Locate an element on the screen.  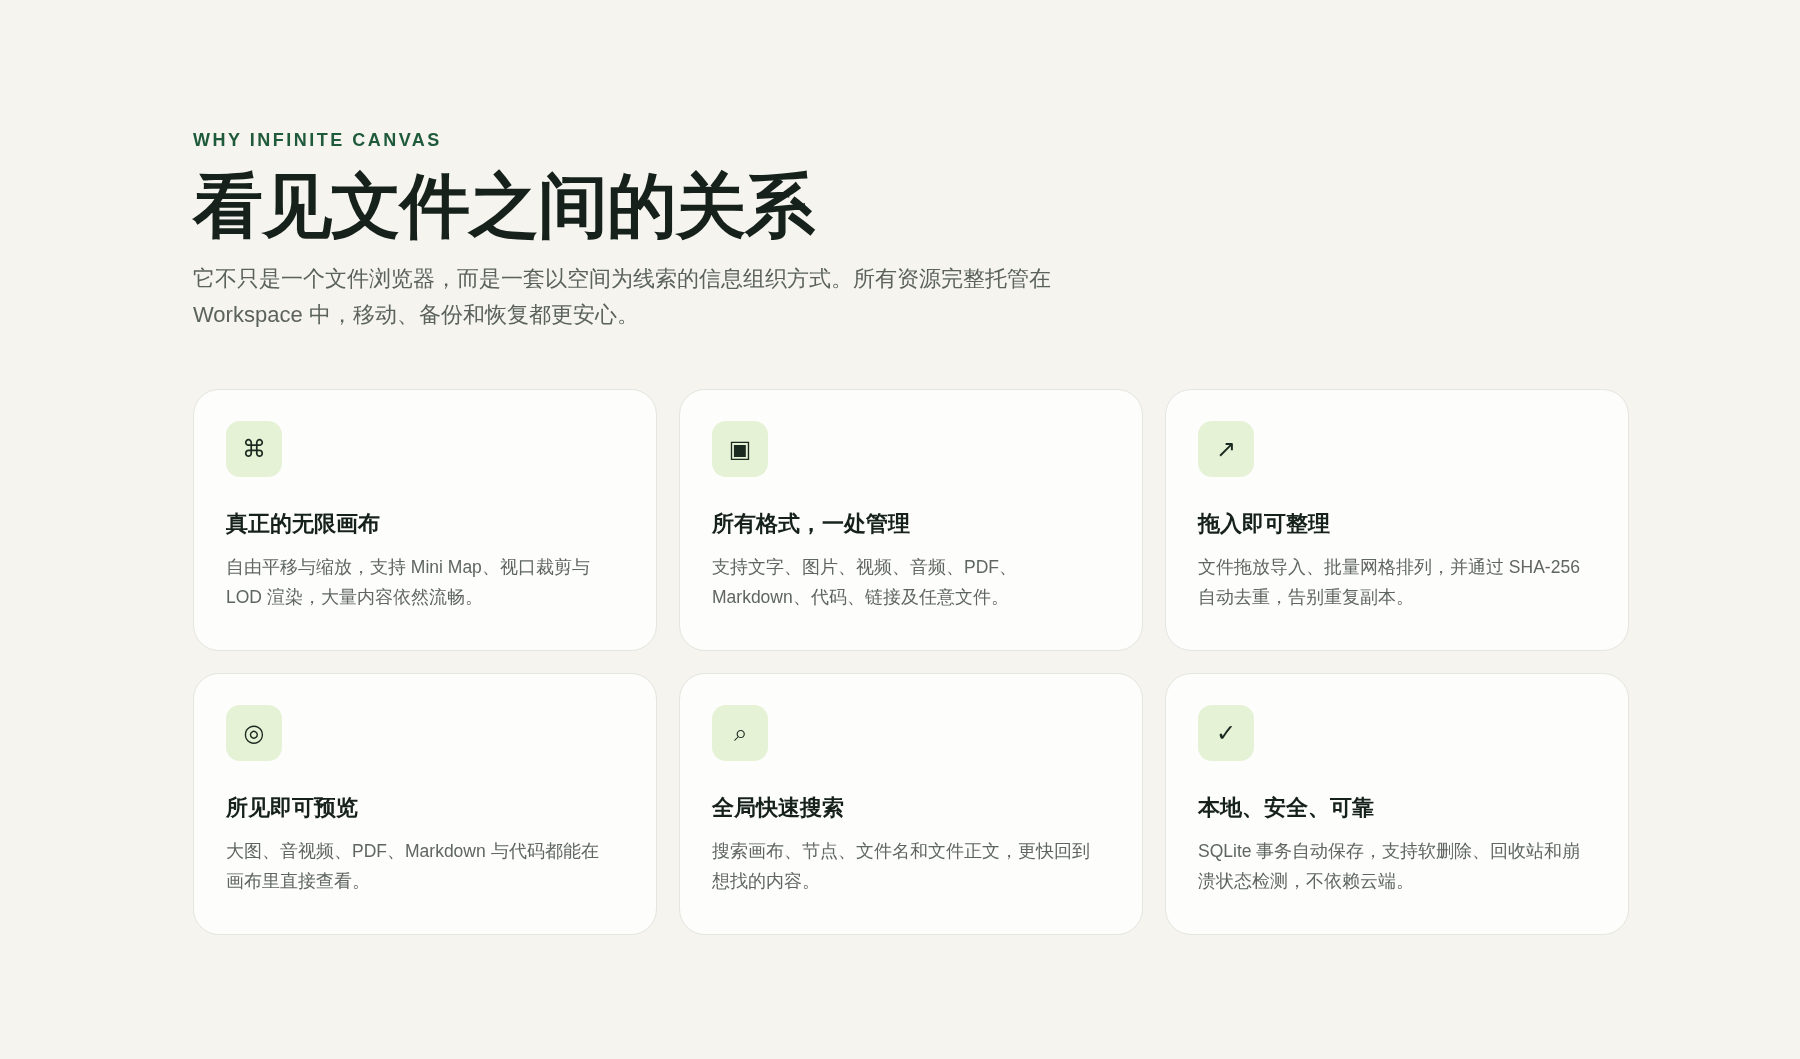
feature-title: 拖入即可整理 is located at coordinates (1264, 523).